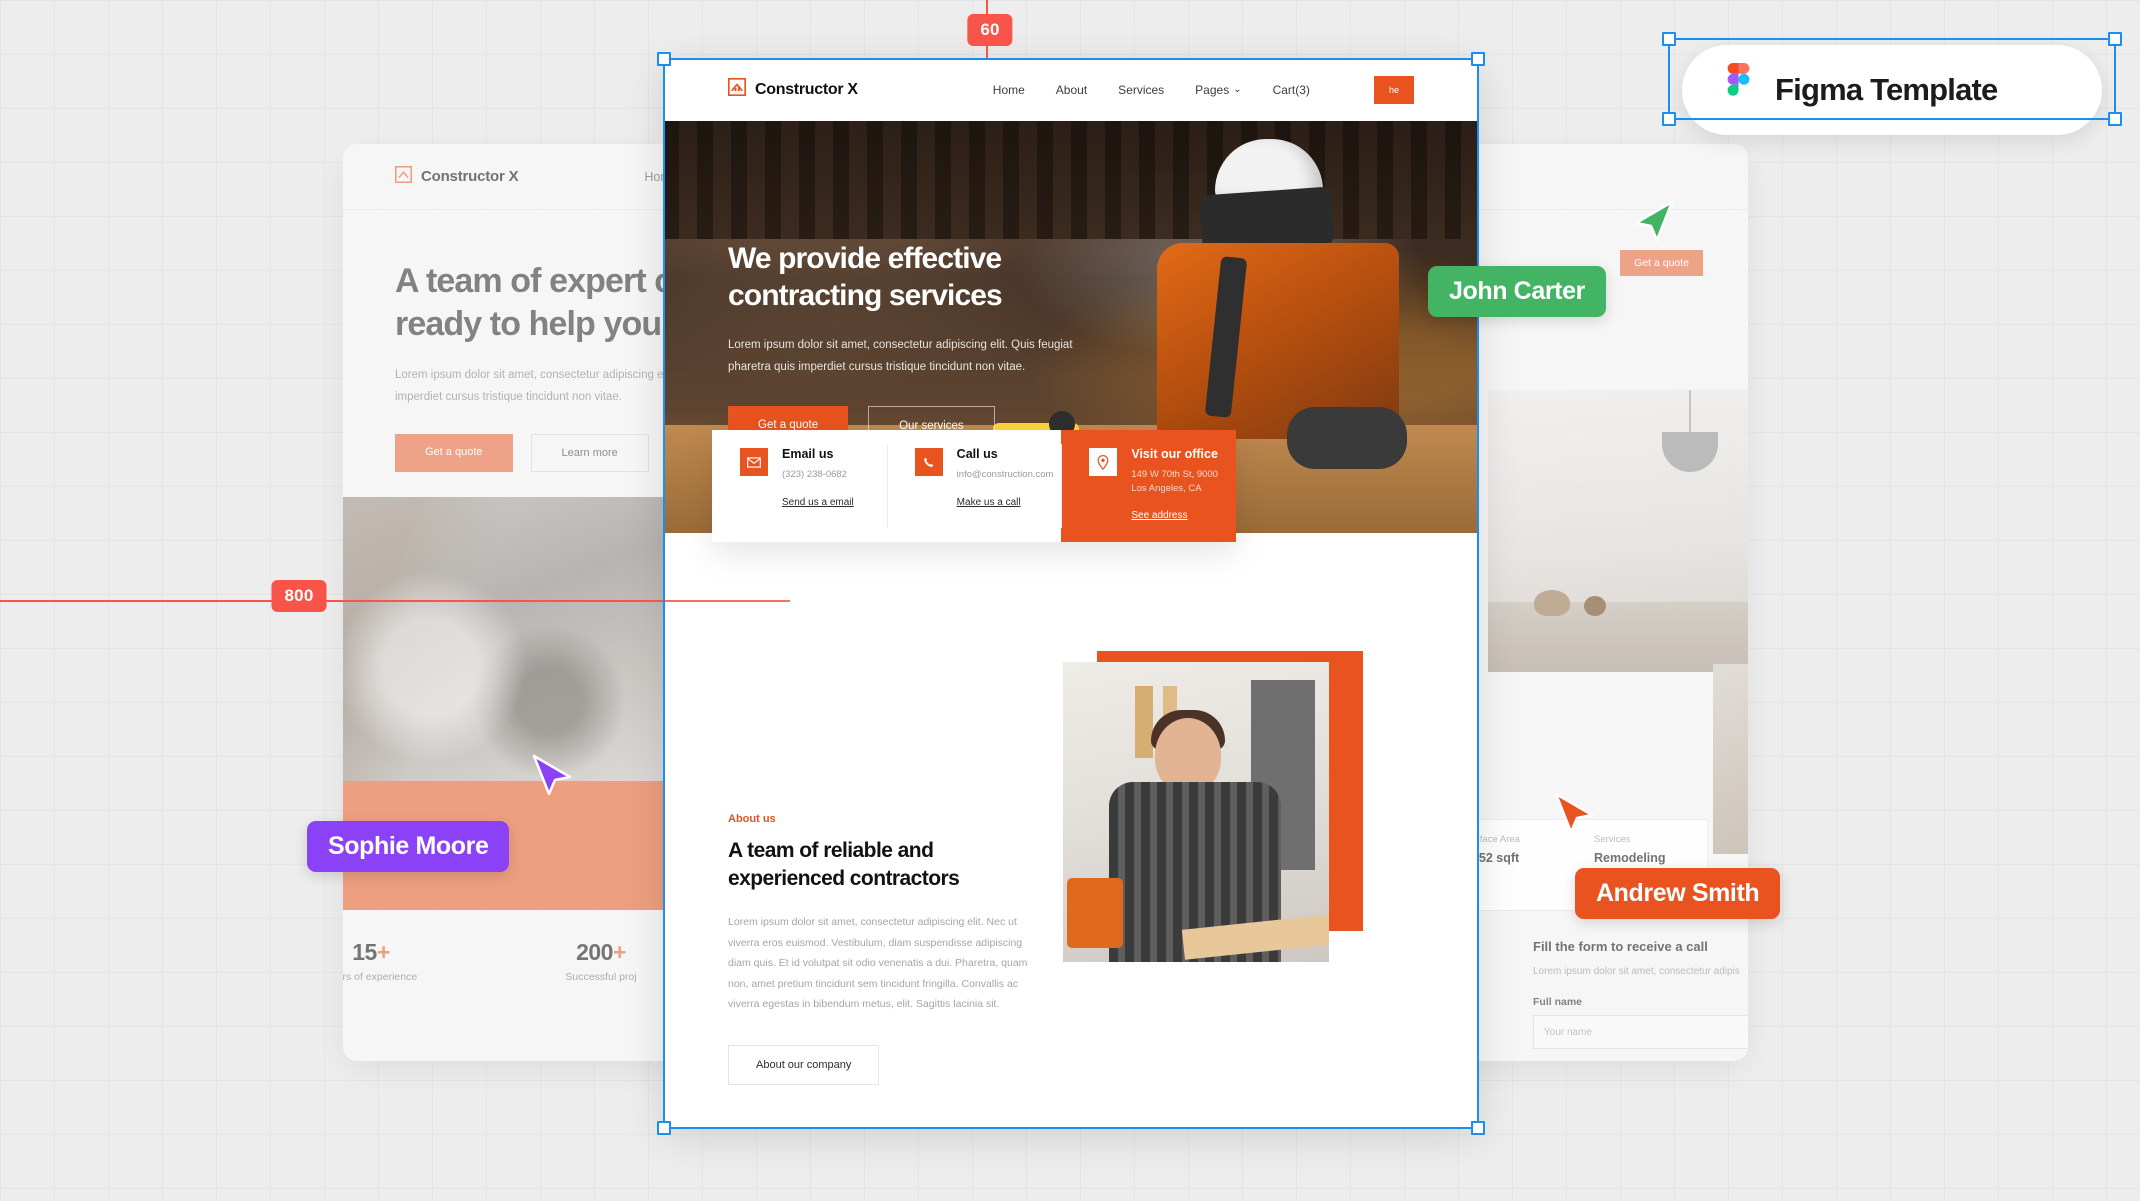 This screenshot has height=1201, width=2140. I want to click on resize-handle-bottom-right, so click(2115, 119).